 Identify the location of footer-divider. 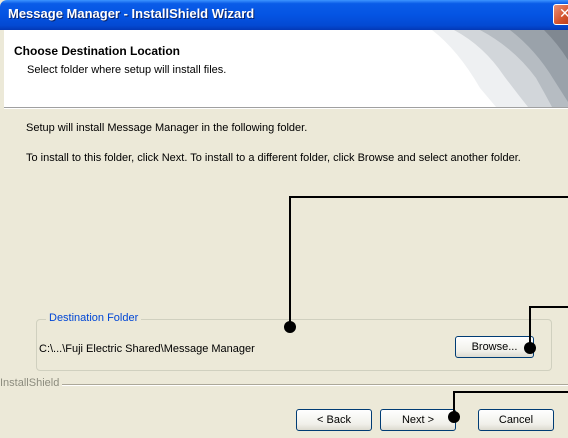
(315, 385).